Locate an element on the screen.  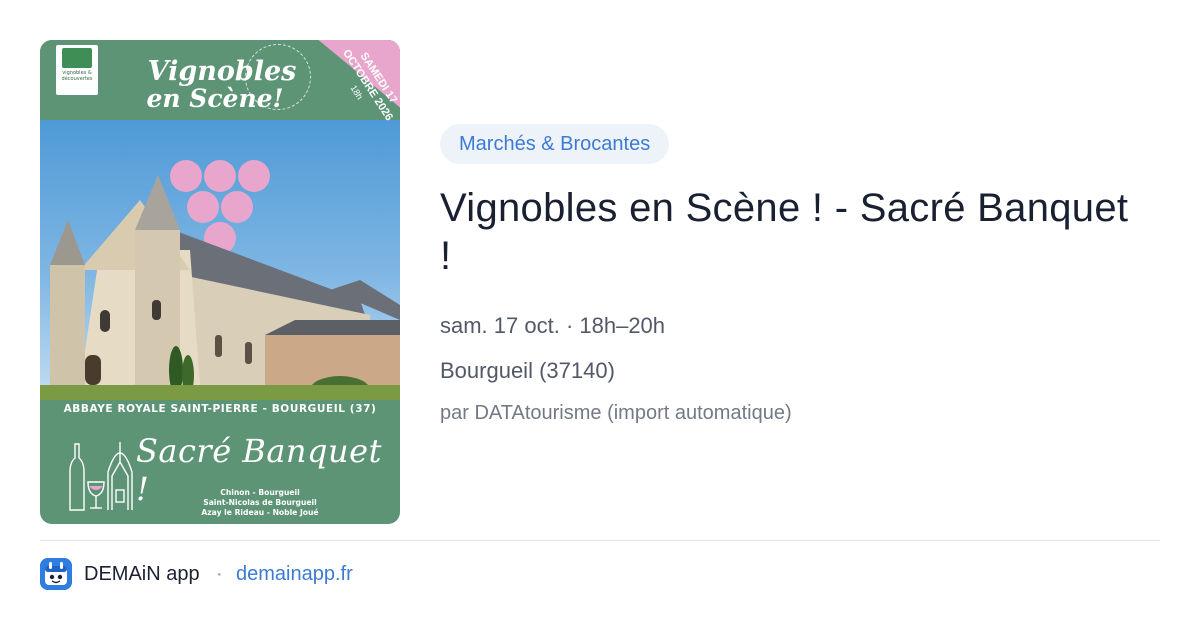
app-name: DEMAiN app is located at coordinates (142, 574).